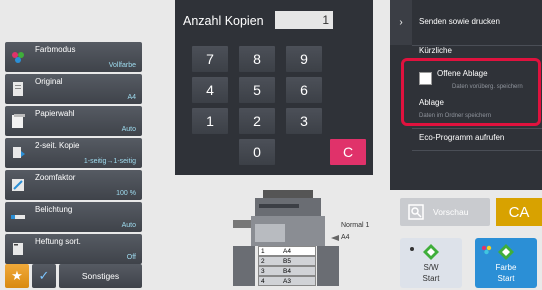  I want to click on exposure-value: Auto, so click(128, 225).